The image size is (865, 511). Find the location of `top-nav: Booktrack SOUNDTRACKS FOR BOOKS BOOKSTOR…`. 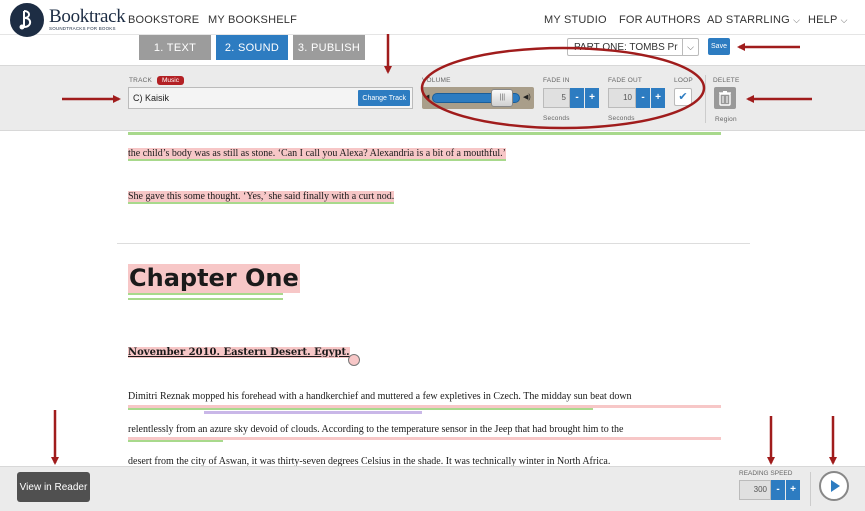

top-nav: Booktrack SOUNDTRACKS FOR BOOKS BOOKSTOR… is located at coordinates (432, 18).